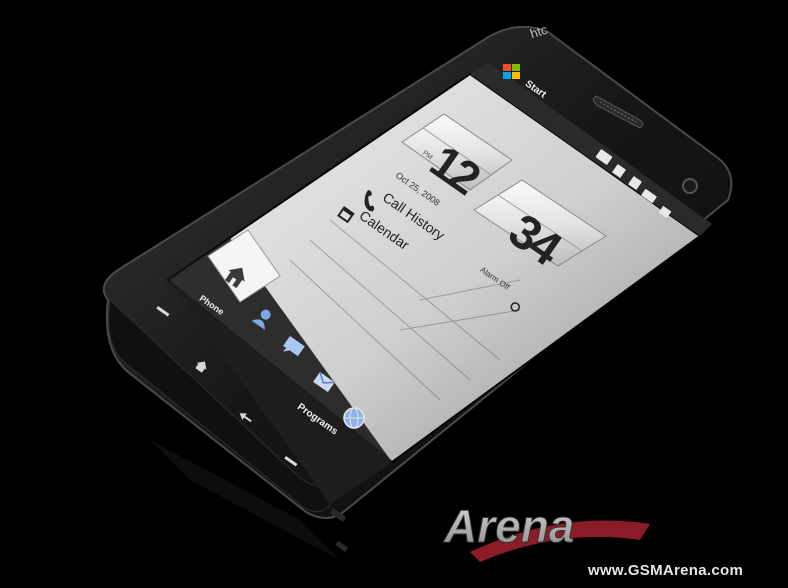 The width and height of the screenshot is (788, 588). What do you see at coordinates (690, 186) in the screenshot?
I see `front-camera` at bounding box center [690, 186].